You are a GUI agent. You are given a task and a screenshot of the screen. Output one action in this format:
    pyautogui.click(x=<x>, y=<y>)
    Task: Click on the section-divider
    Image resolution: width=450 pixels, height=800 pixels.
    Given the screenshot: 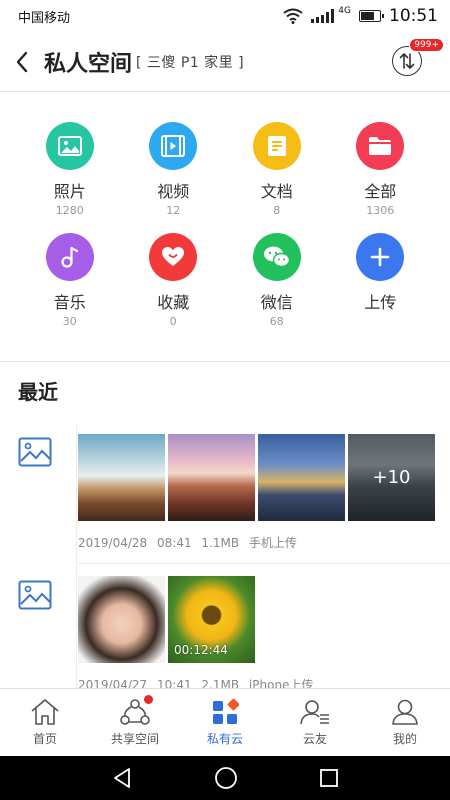 What is the action you would take?
    pyautogui.click(x=225, y=361)
    